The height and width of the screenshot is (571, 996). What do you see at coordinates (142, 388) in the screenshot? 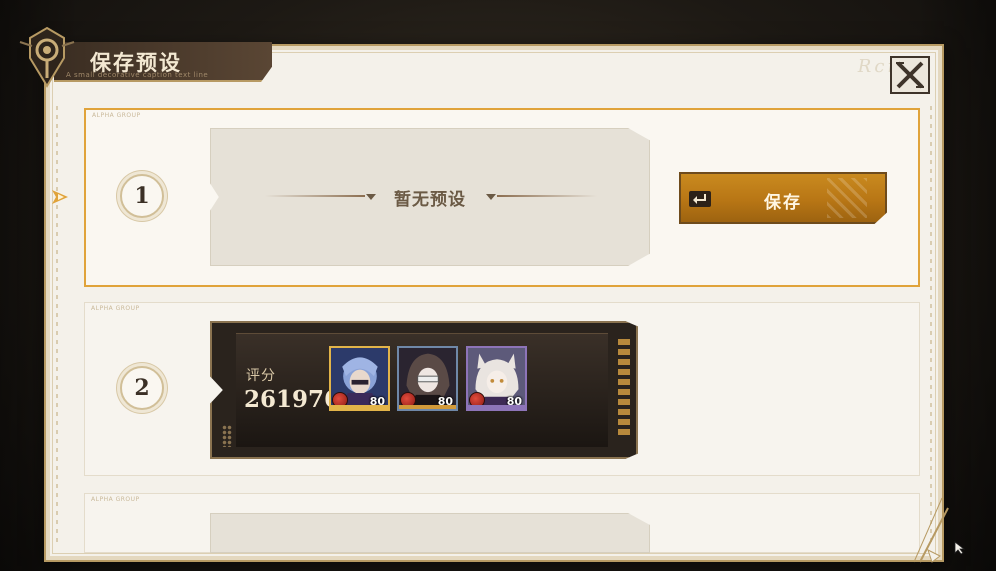
I see `slot-number-badge: 2` at bounding box center [142, 388].